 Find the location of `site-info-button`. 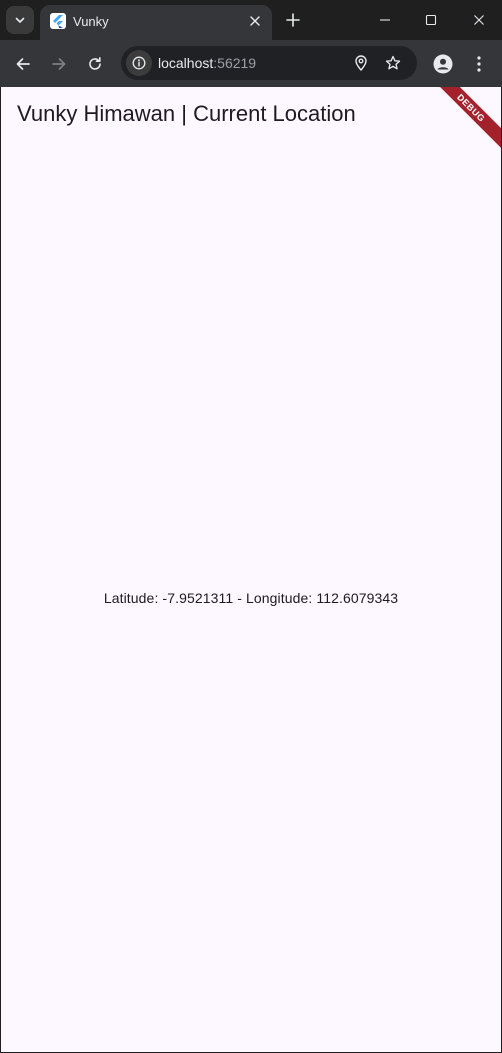

site-info-button is located at coordinates (139, 63).